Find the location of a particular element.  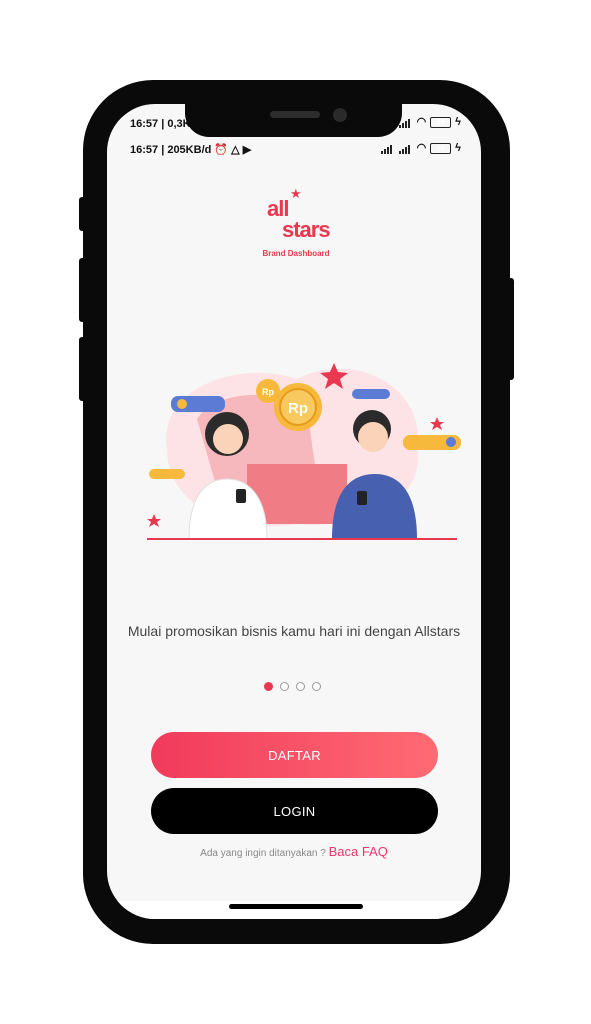

status-time-text: 16:57 | 205KB/d is located at coordinates (171, 150).